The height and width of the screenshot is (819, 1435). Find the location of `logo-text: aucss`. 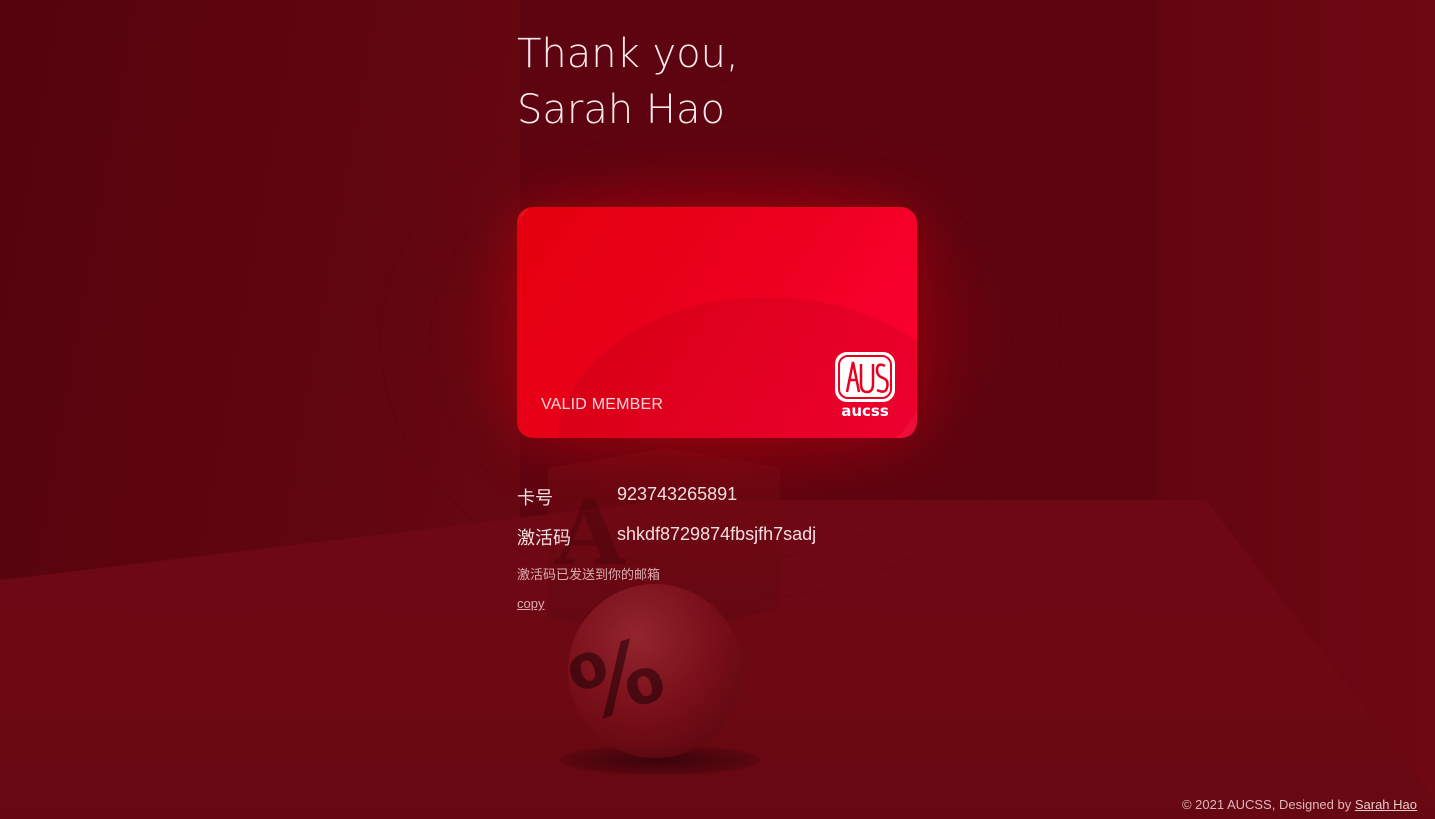

logo-text: aucss is located at coordinates (865, 411).